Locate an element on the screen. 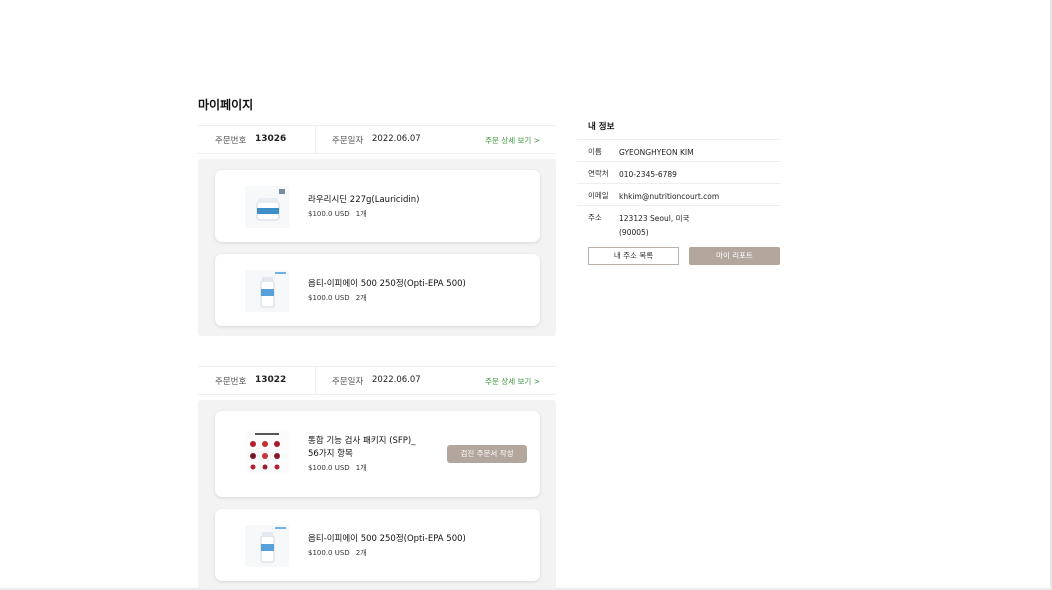 The image size is (1052, 590). jar-icon is located at coordinates (267, 207).